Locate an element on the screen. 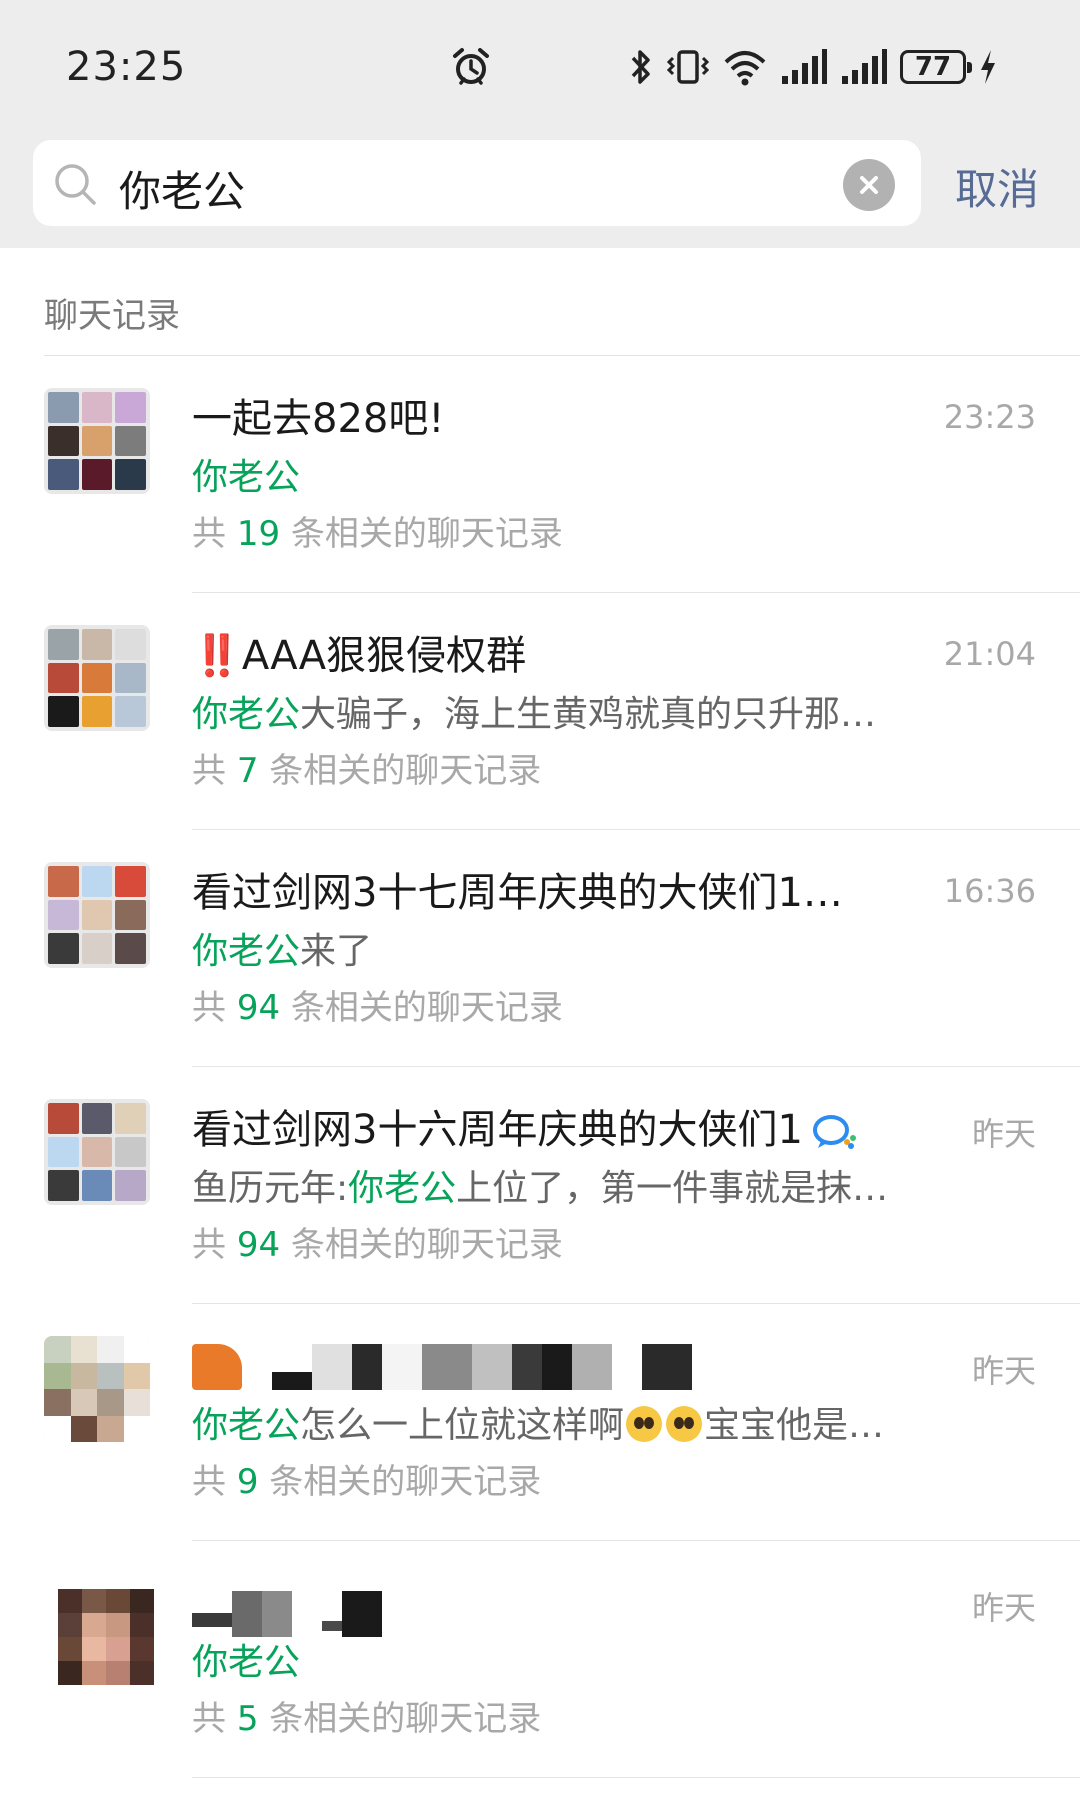 The image size is (1080, 1809). chat-time: 16:36 is located at coordinates (989, 891).